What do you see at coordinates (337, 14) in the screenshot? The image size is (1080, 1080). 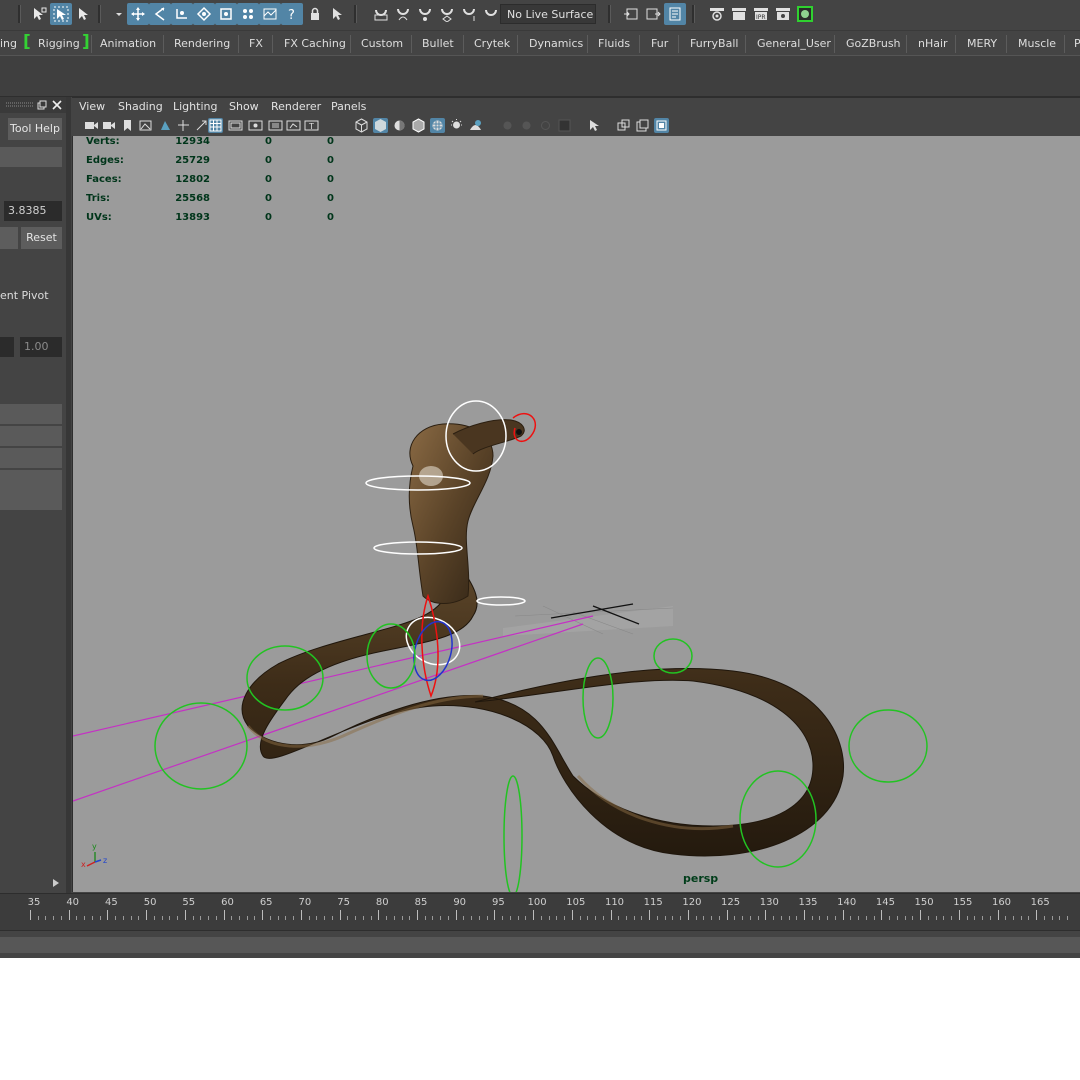 I see `select-highlight-icon` at bounding box center [337, 14].